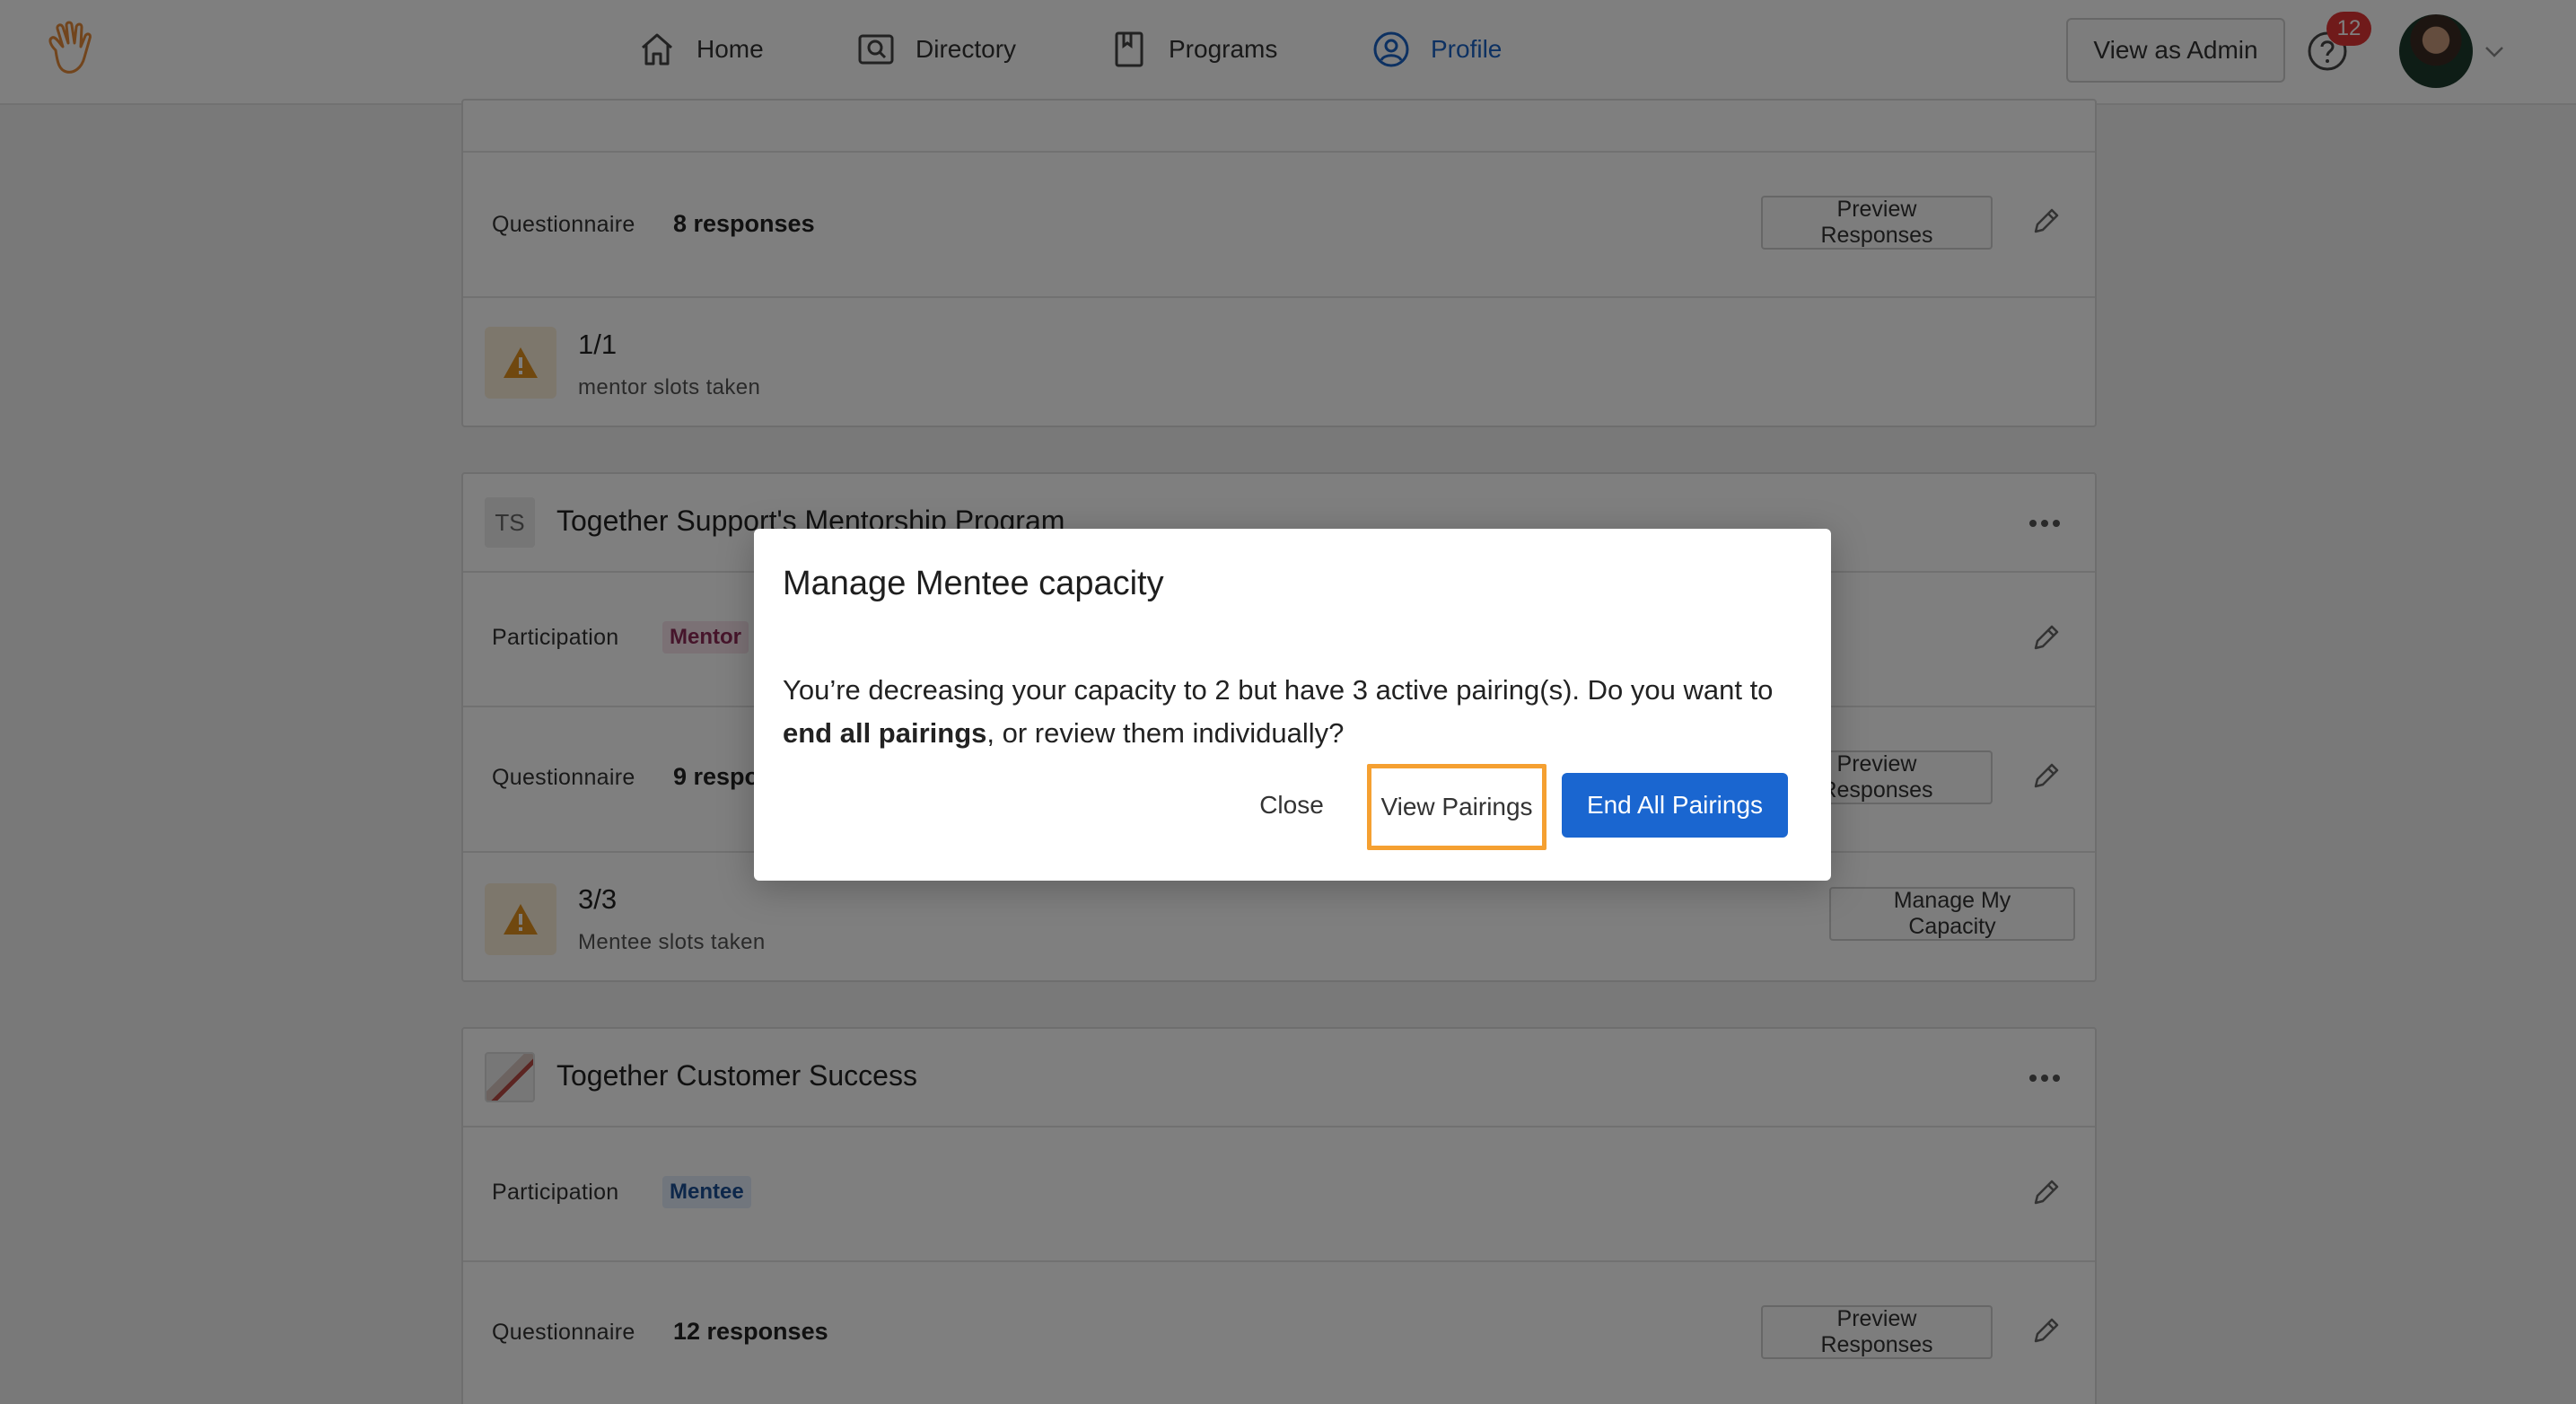 This screenshot has height=1404, width=2576. What do you see at coordinates (1165, 733) in the screenshot?
I see `dialog-message-end: , or review them individually?` at bounding box center [1165, 733].